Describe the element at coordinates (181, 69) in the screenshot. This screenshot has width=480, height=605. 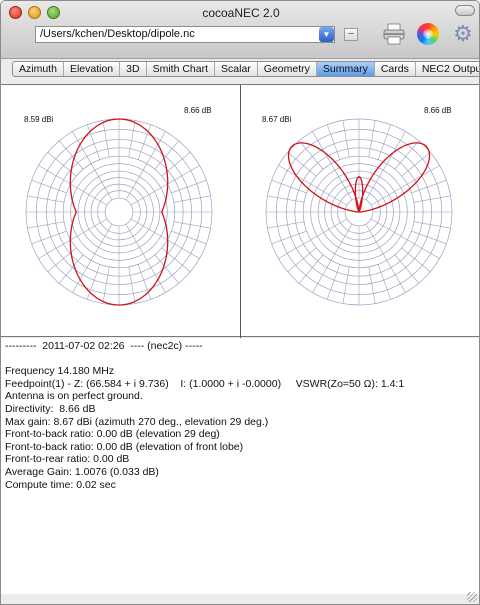
I see `tab-smith-chart: Smith Chart` at that location.